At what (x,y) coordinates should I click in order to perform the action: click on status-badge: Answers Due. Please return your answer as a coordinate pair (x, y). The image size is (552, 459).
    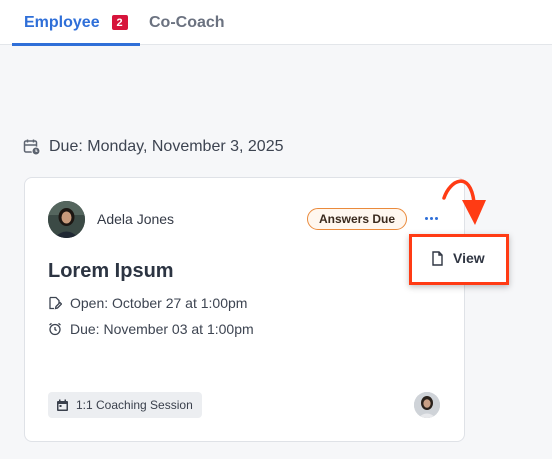
    Looking at the image, I should click on (357, 219).